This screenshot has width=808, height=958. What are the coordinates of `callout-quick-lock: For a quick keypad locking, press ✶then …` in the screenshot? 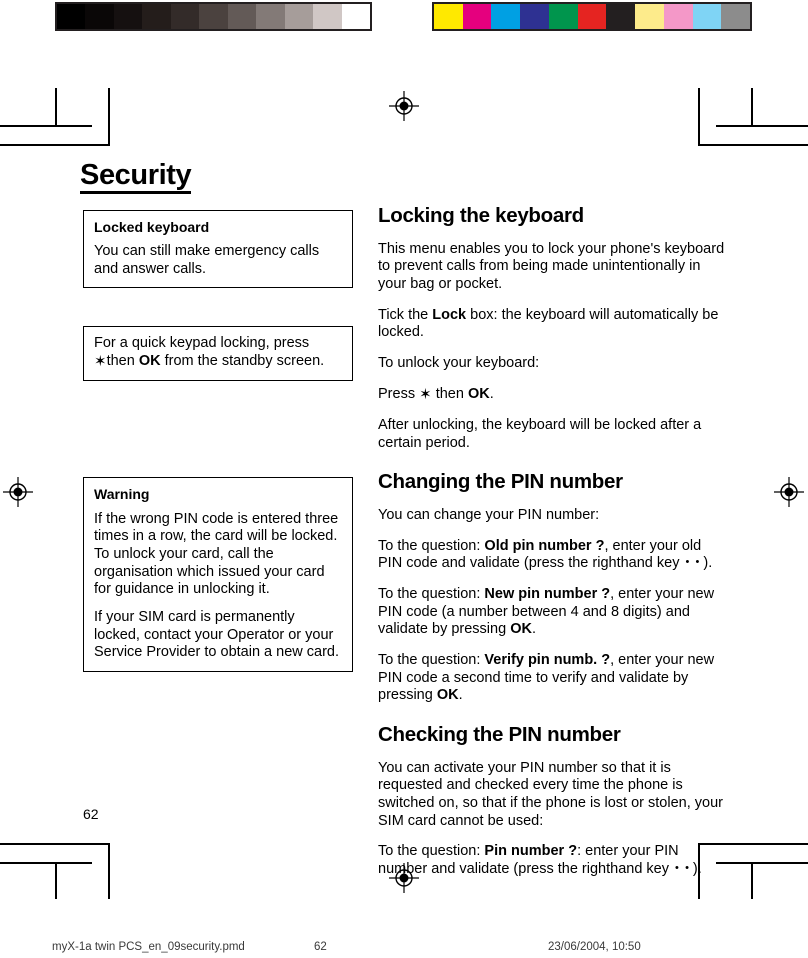 It's located at (218, 354).